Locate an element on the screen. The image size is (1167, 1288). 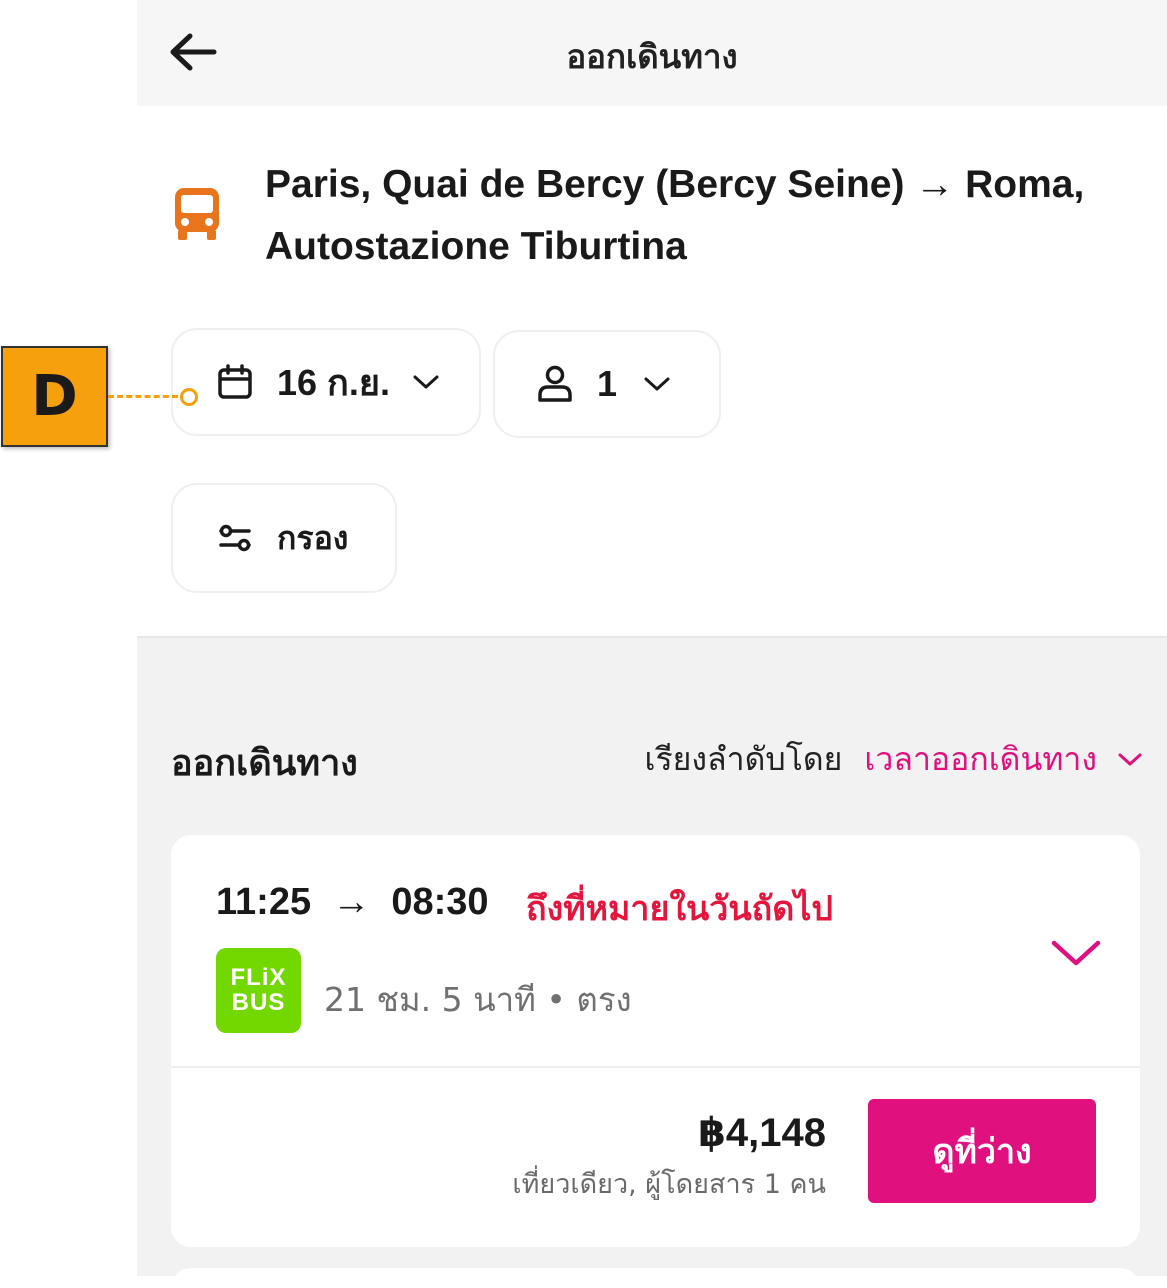
page-title: ออกเดินทาง is located at coordinates (652, 56).